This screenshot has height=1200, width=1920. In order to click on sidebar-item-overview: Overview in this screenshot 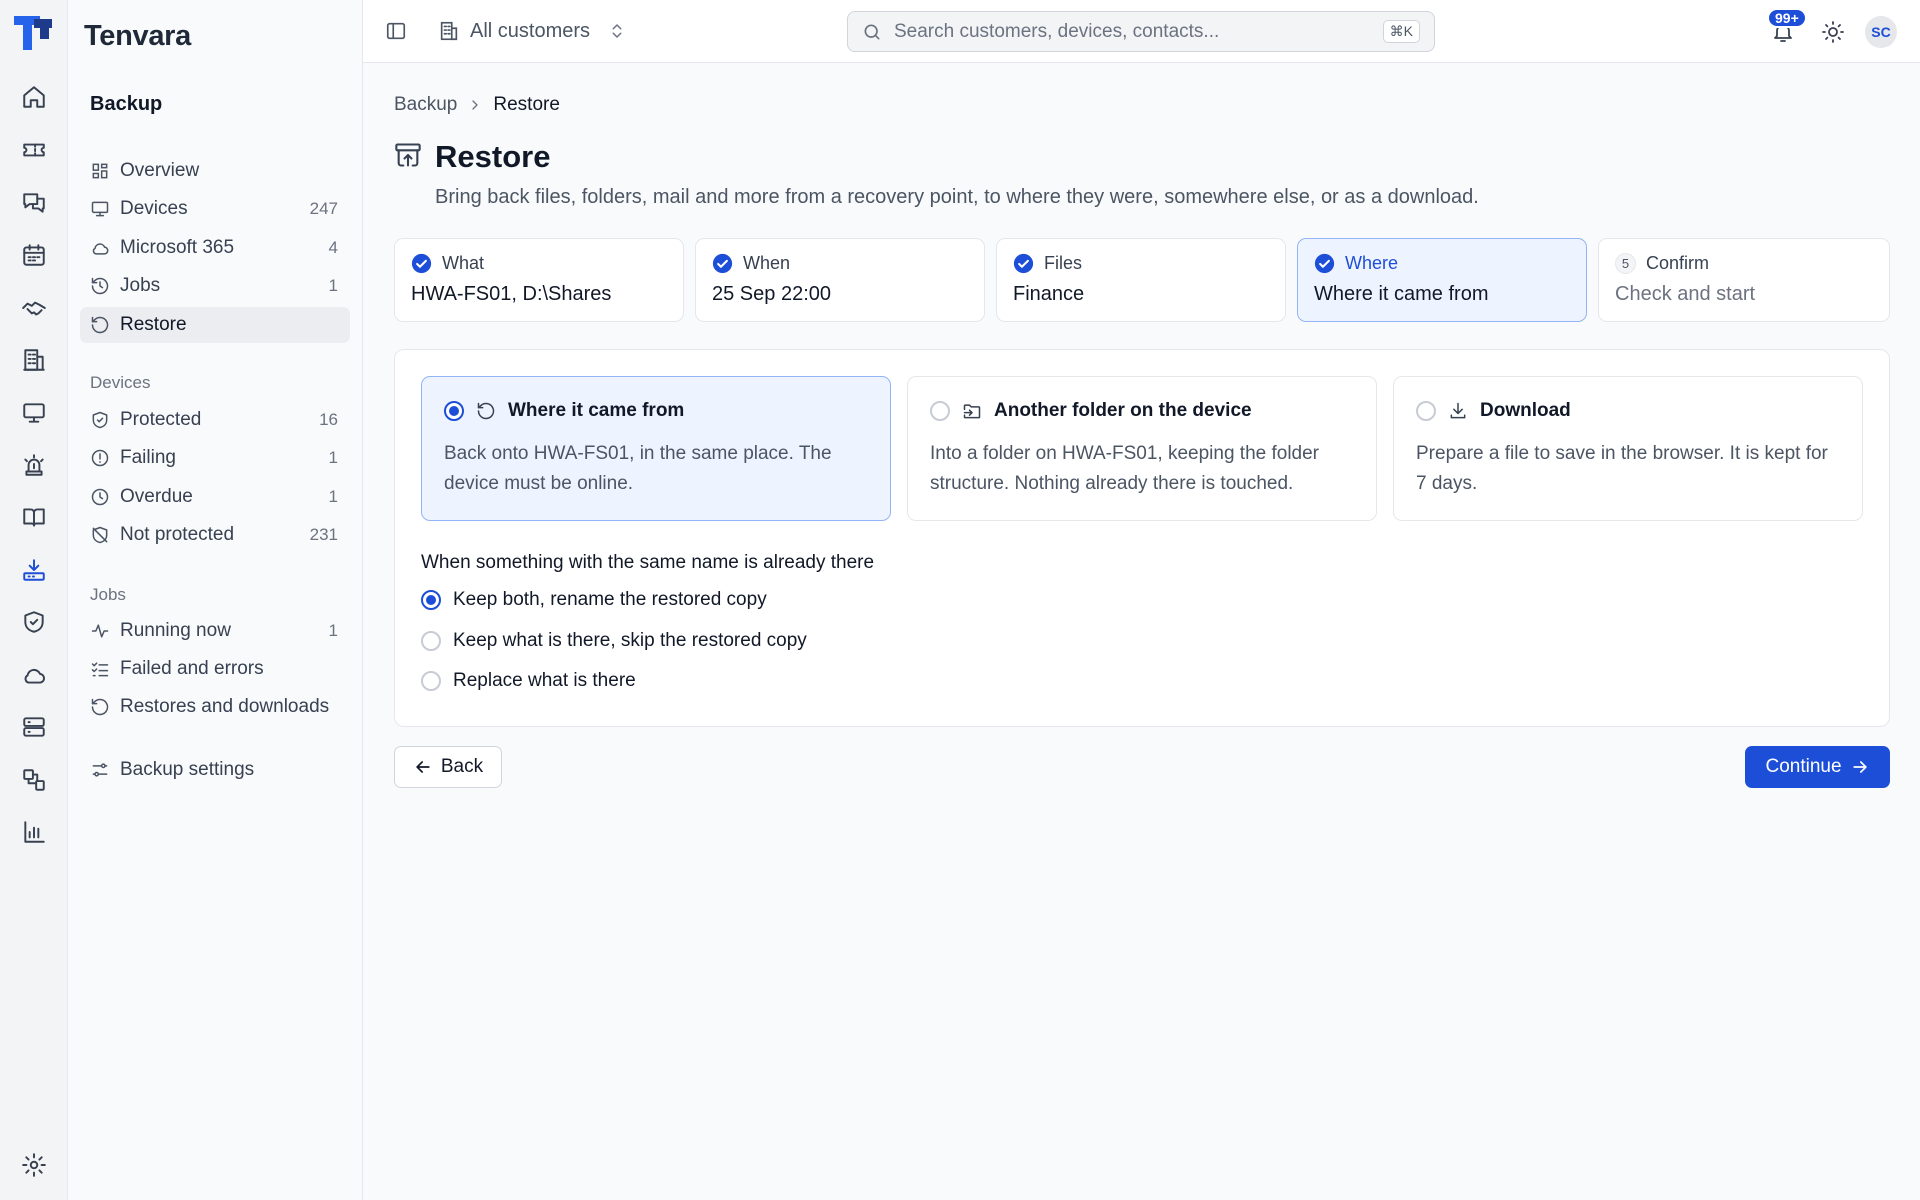, I will do `click(215, 171)`.